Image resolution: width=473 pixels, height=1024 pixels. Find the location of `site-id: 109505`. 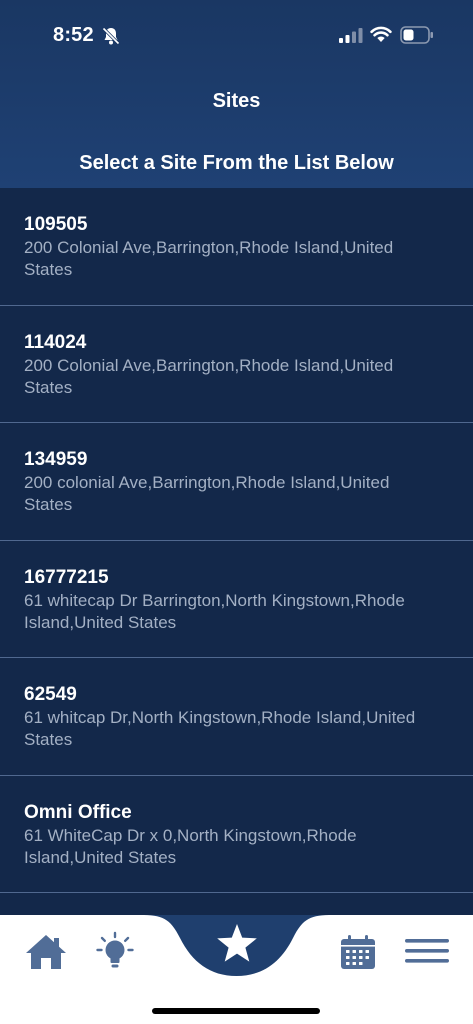

site-id: 109505 is located at coordinates (56, 224).